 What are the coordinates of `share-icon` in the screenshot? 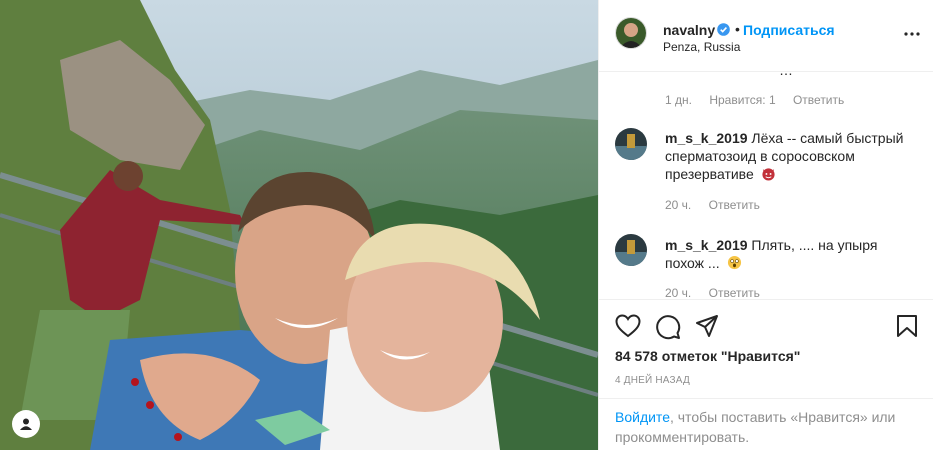 It's located at (707, 326).